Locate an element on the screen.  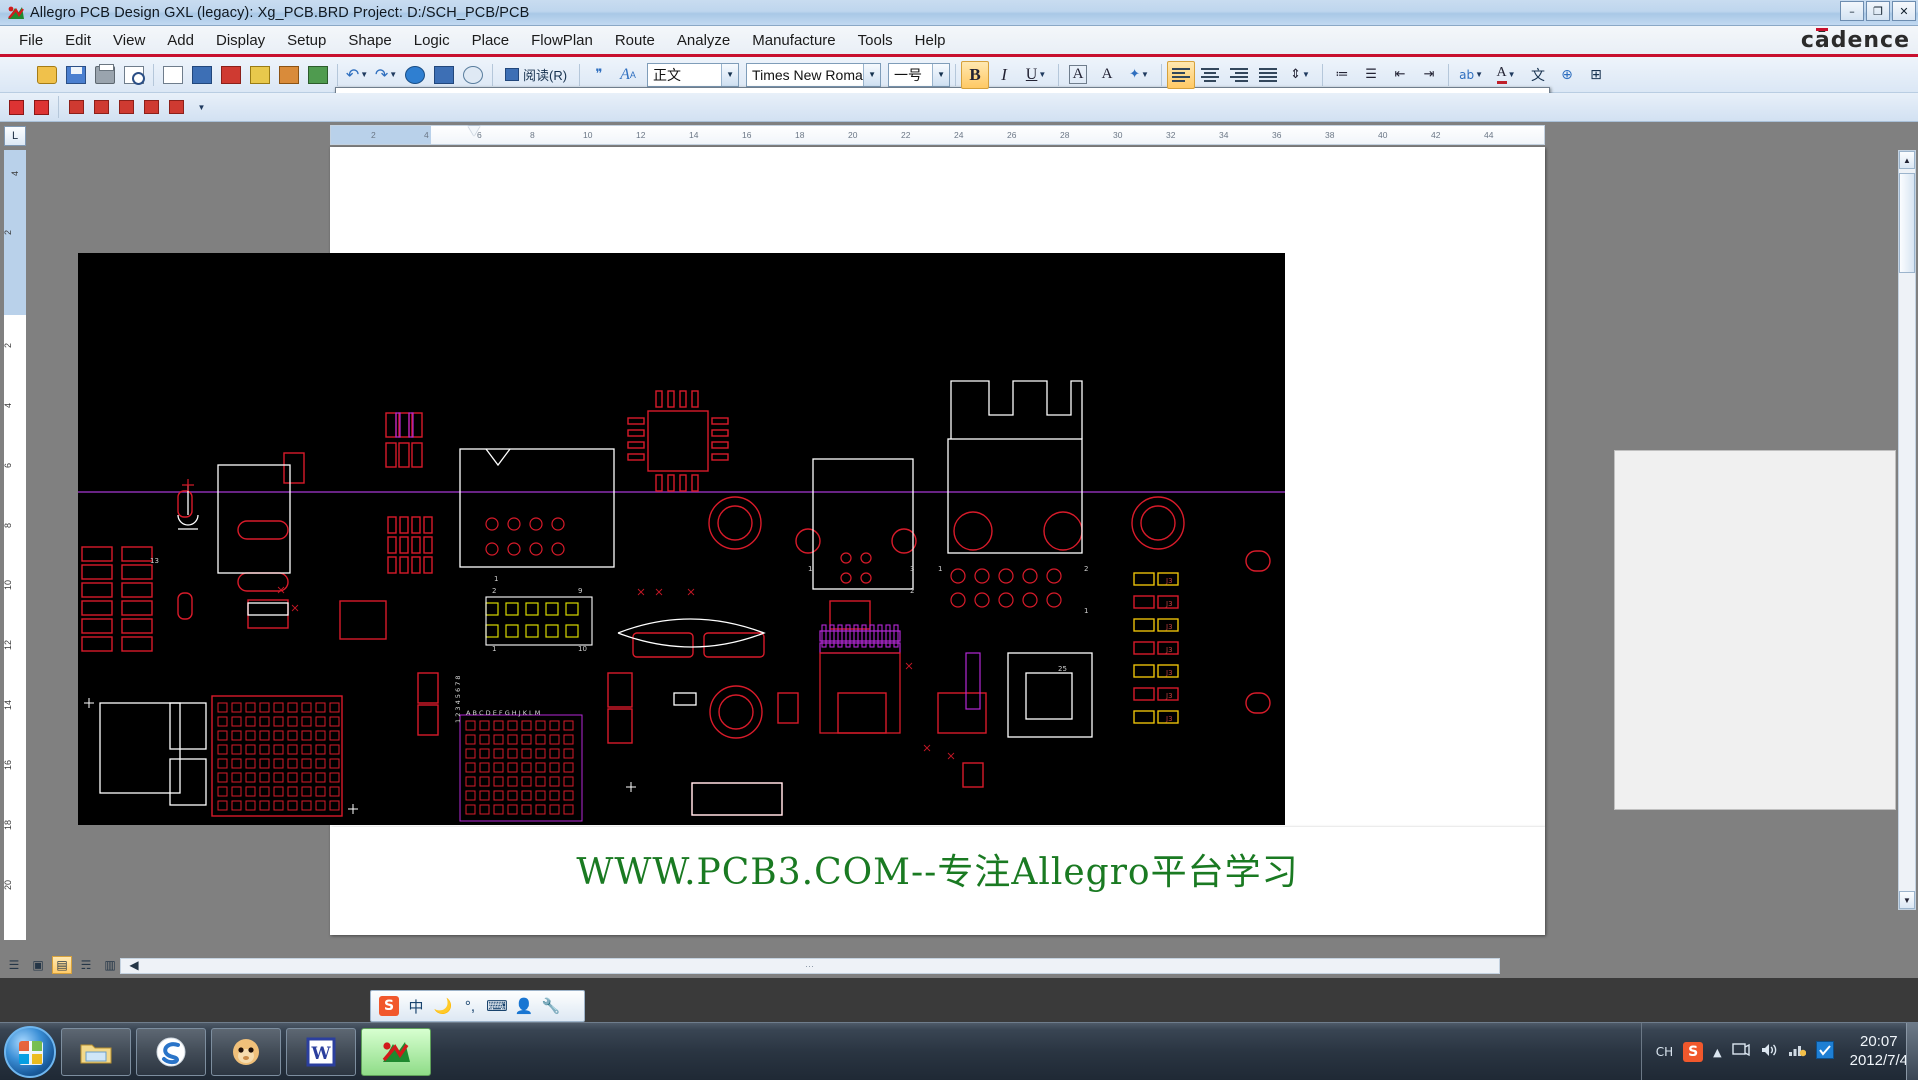
minimize-button: – is located at coordinates (1852, 11).